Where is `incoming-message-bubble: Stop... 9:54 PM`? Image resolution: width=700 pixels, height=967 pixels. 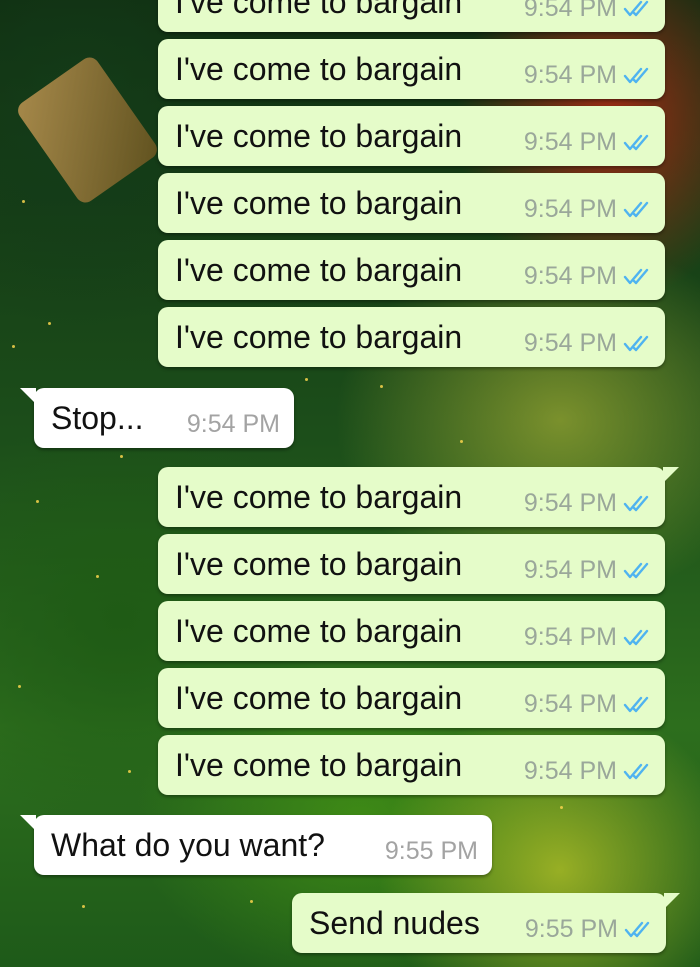 incoming-message-bubble: Stop... 9:54 PM is located at coordinates (157, 418).